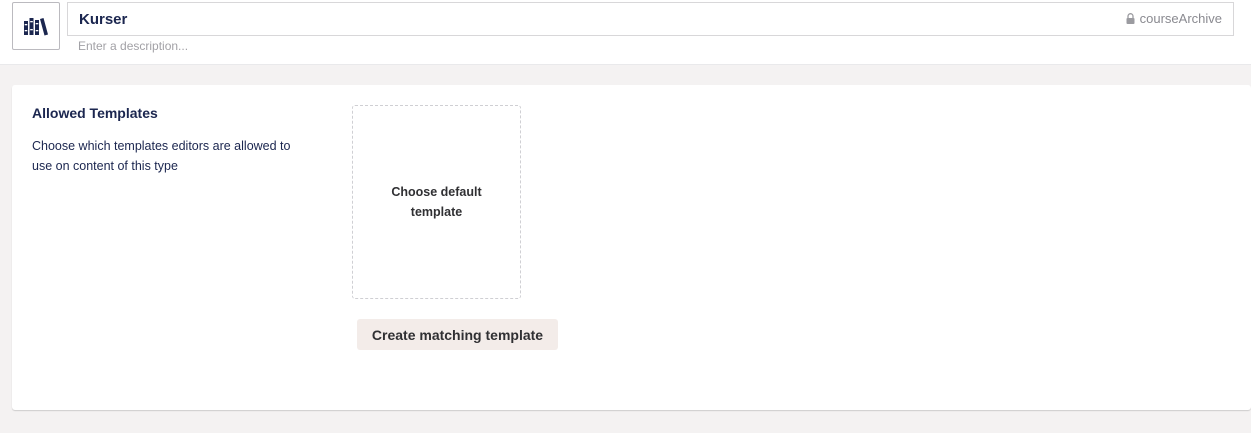 The height and width of the screenshot is (433, 1251). Describe the element at coordinates (95, 113) in the screenshot. I see `section-title: Allowed Templates` at that location.